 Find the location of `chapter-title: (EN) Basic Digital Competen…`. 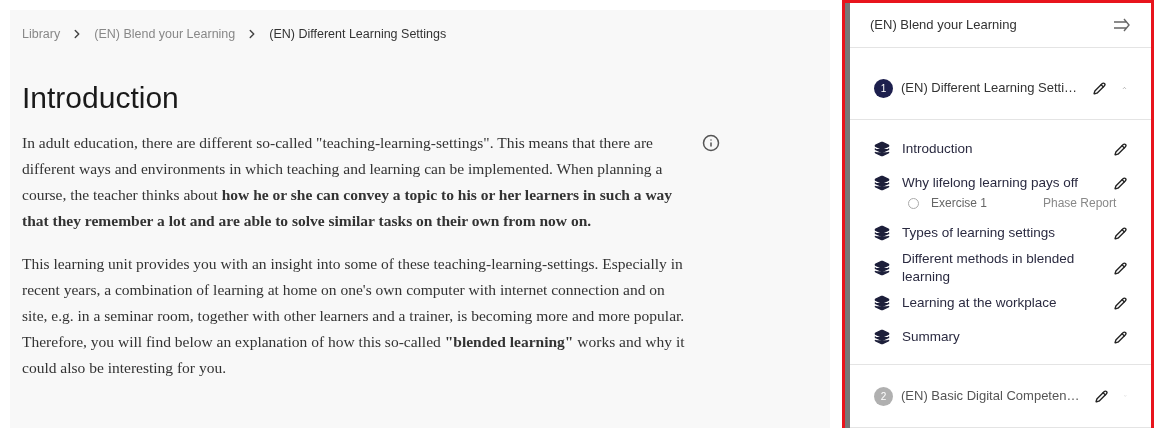

chapter-title: (EN) Basic Digital Competen… is located at coordinates (990, 396).